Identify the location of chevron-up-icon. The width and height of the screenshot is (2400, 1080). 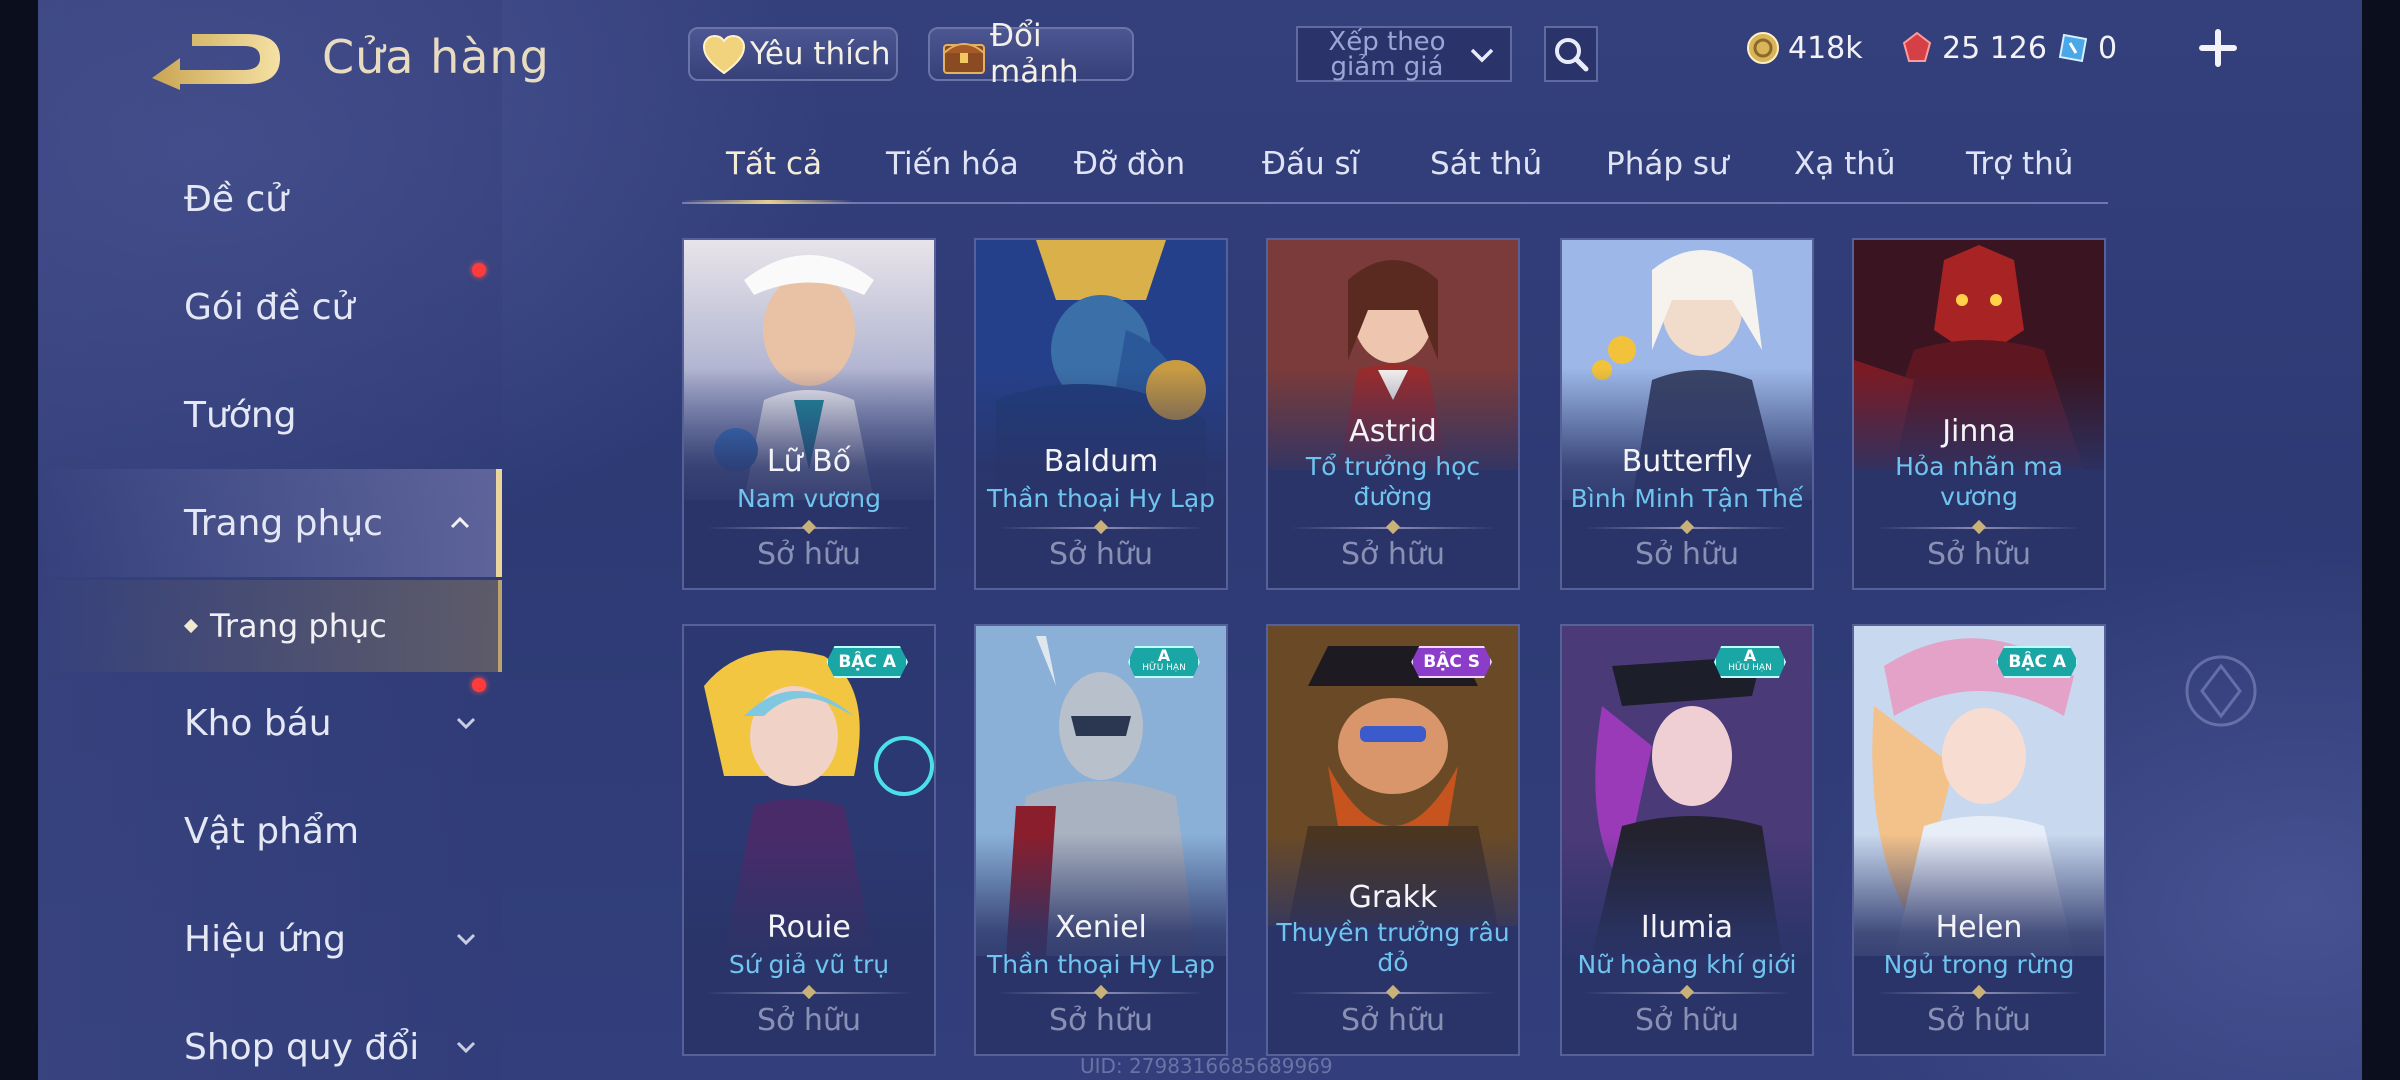
(460, 522).